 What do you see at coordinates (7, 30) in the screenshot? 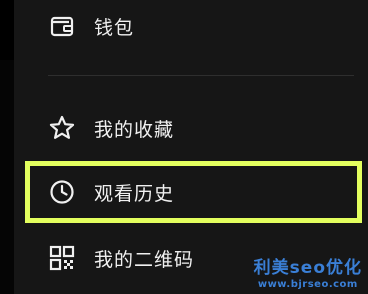
I see `background-notch` at bounding box center [7, 30].